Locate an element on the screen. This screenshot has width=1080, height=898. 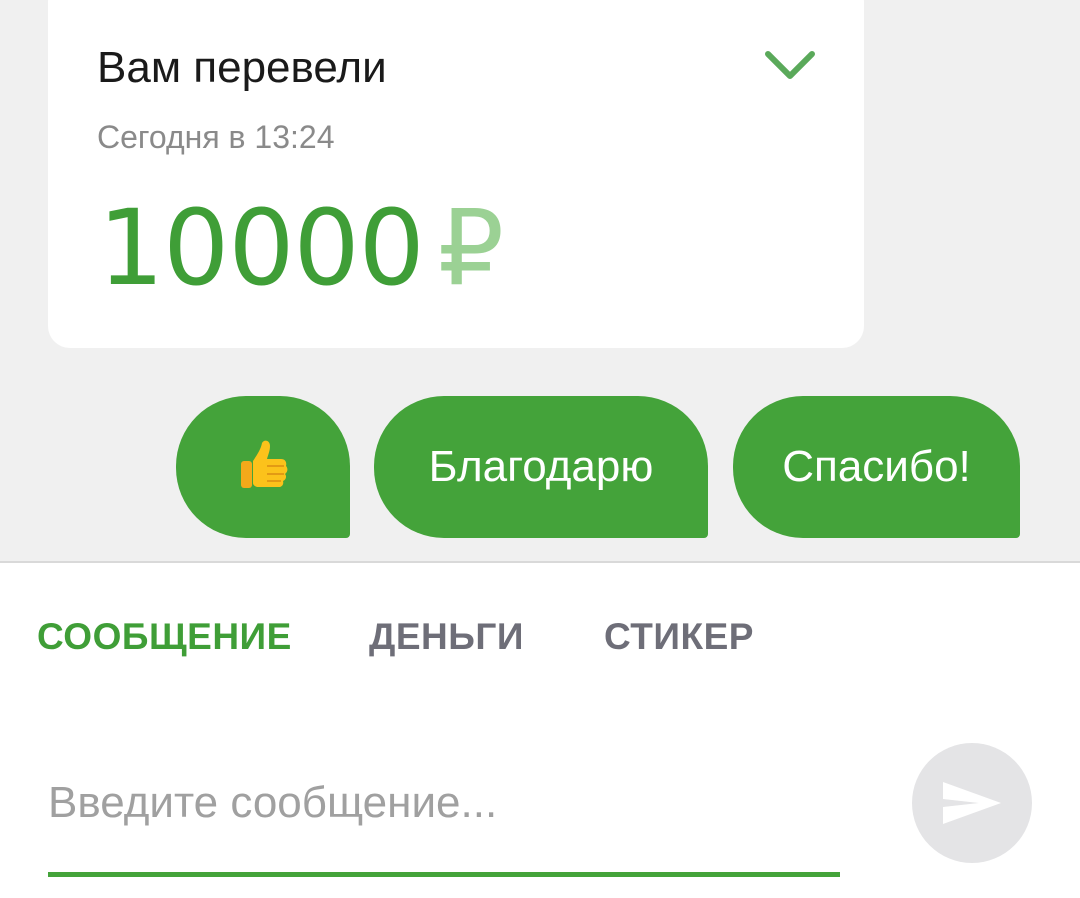
send-button is located at coordinates (972, 803).